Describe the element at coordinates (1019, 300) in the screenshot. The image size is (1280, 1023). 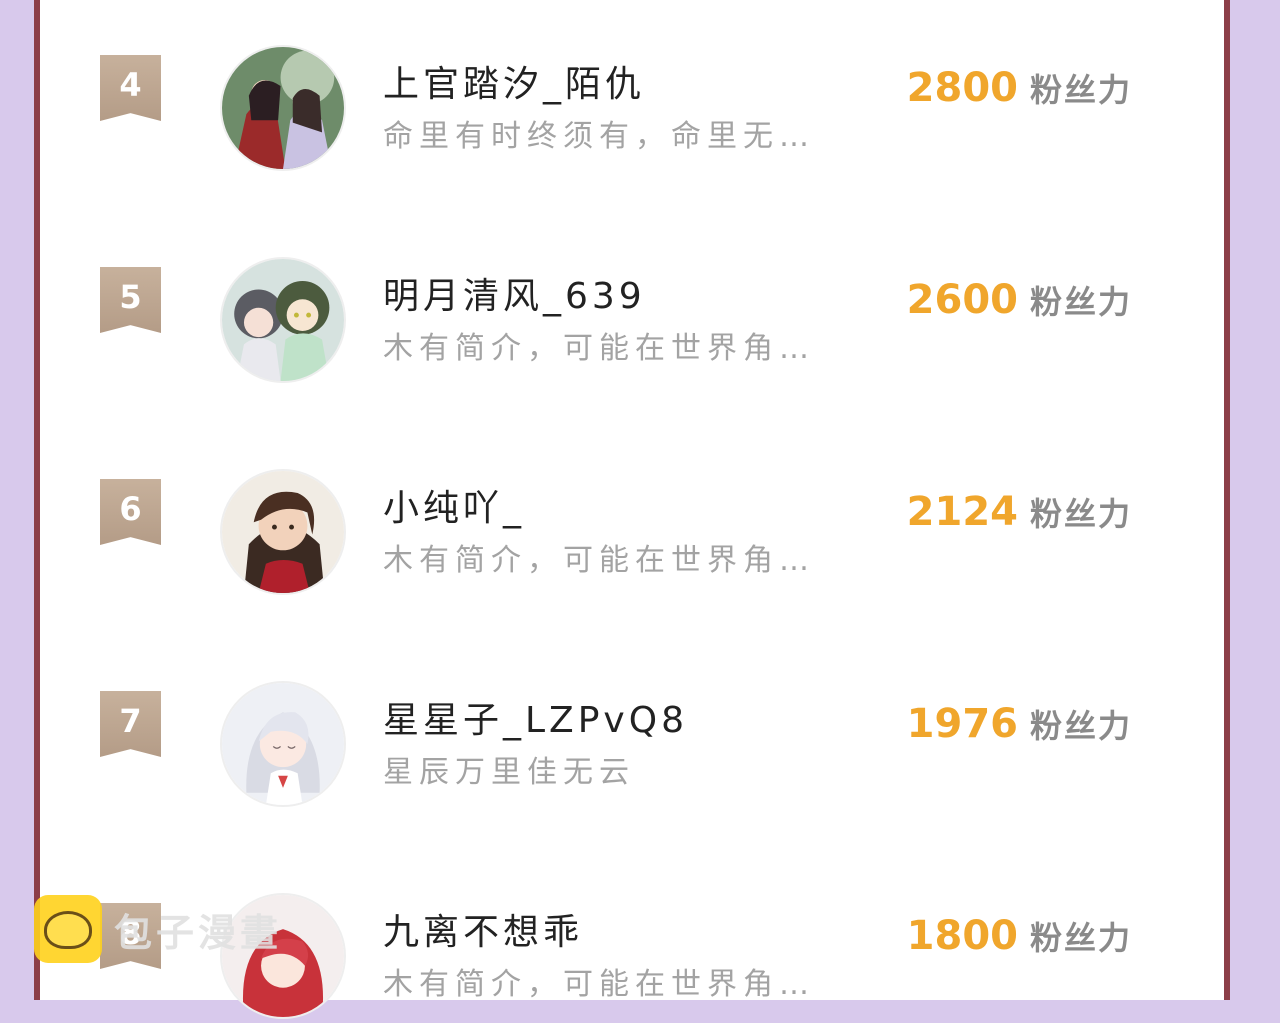
I see `fan-power: 2600 粉丝力` at that location.